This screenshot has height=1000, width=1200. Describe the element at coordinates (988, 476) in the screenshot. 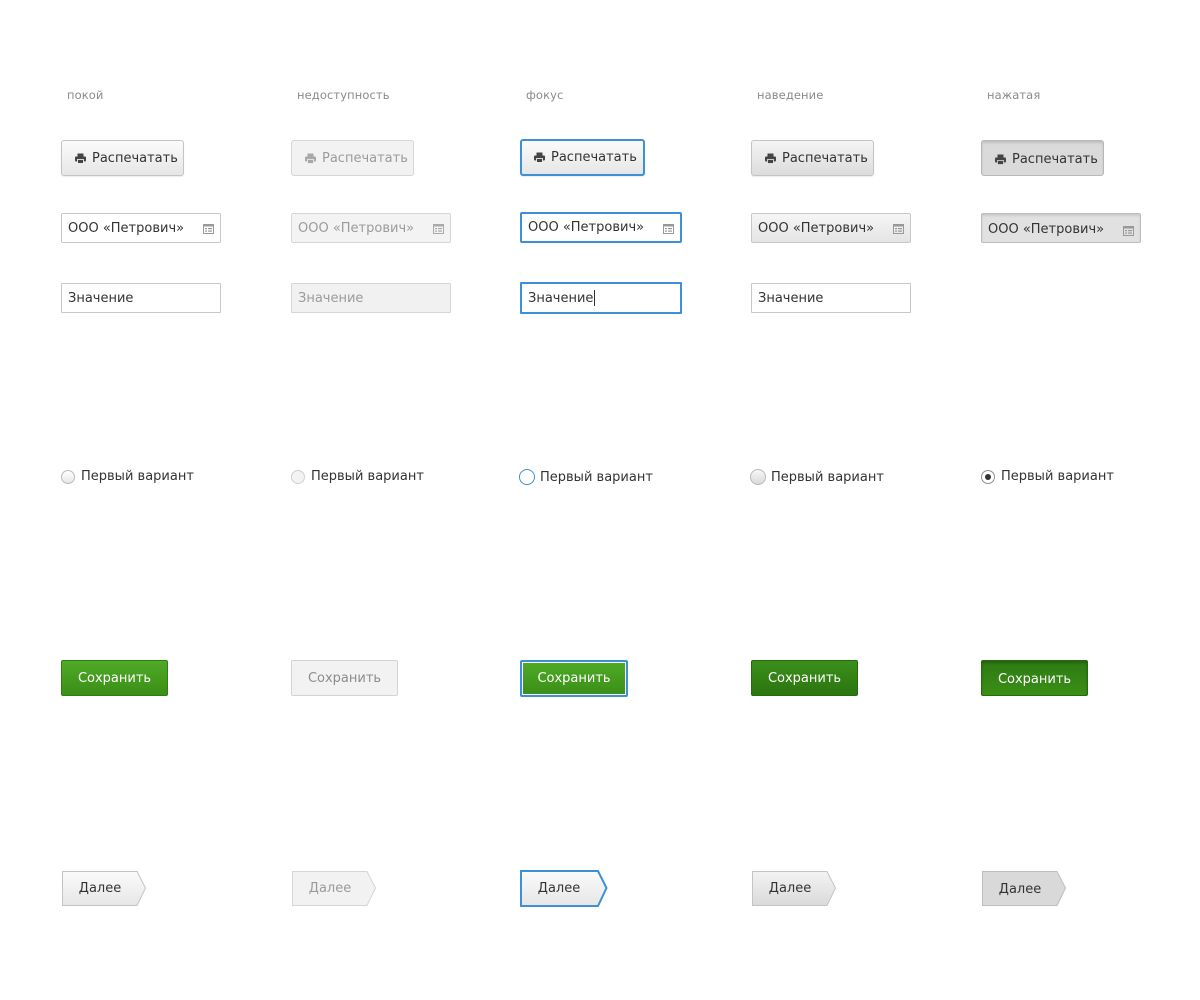

I see `radio-circle-selected` at that location.